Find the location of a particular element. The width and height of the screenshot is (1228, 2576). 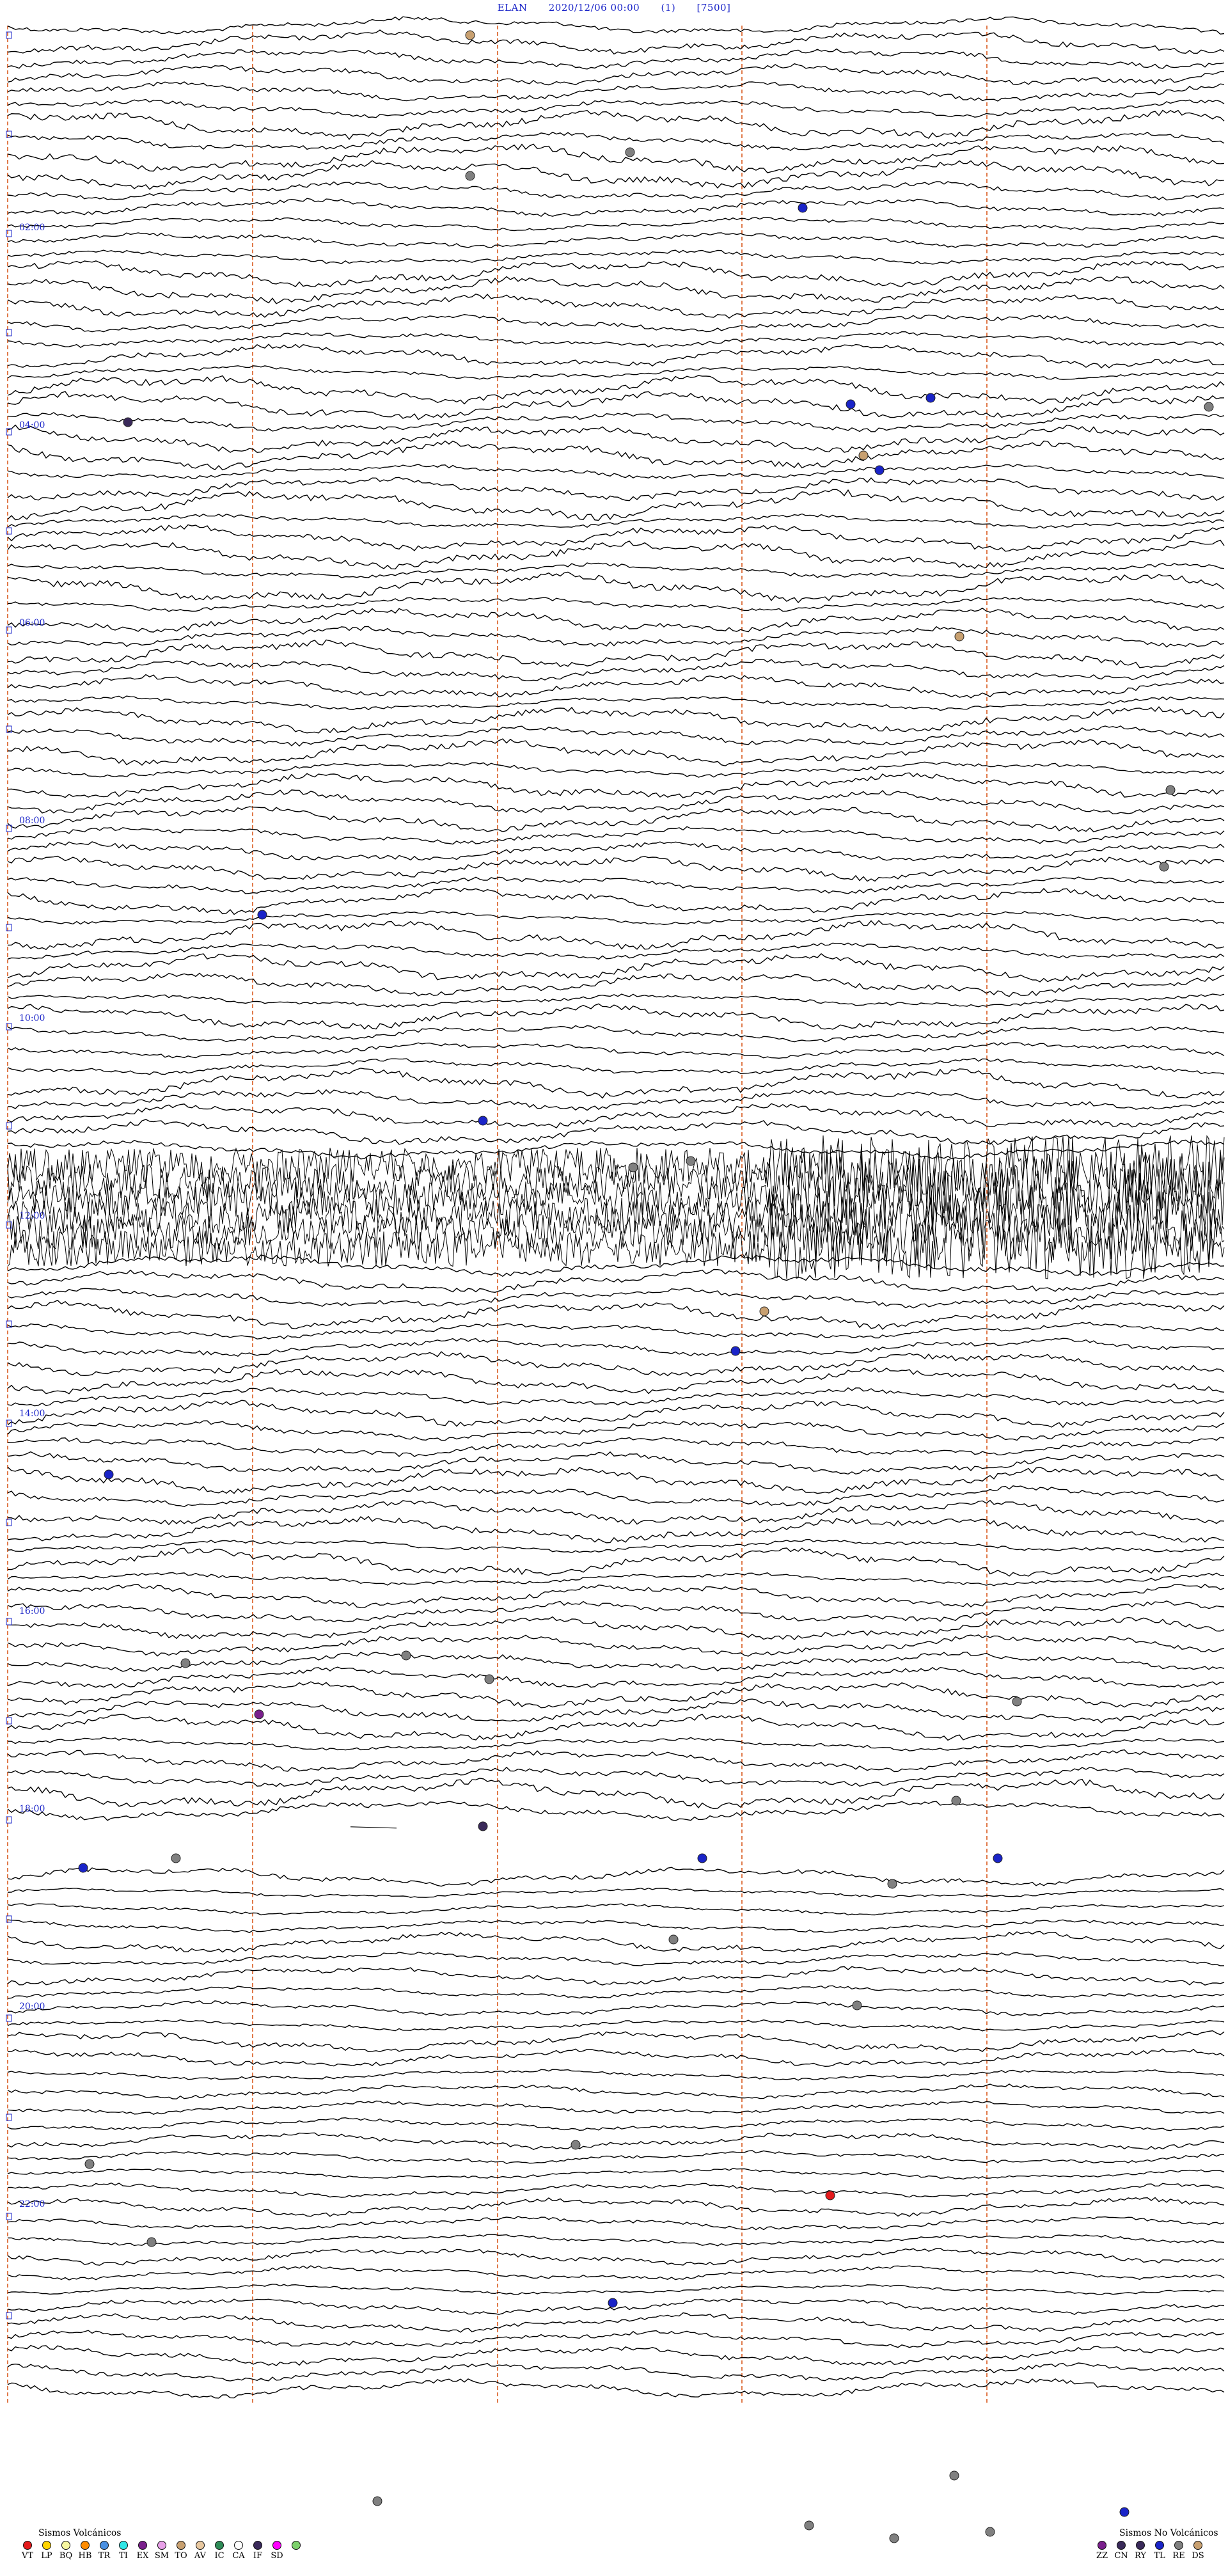

legend-item: TI is located at coordinates (123, 2551).